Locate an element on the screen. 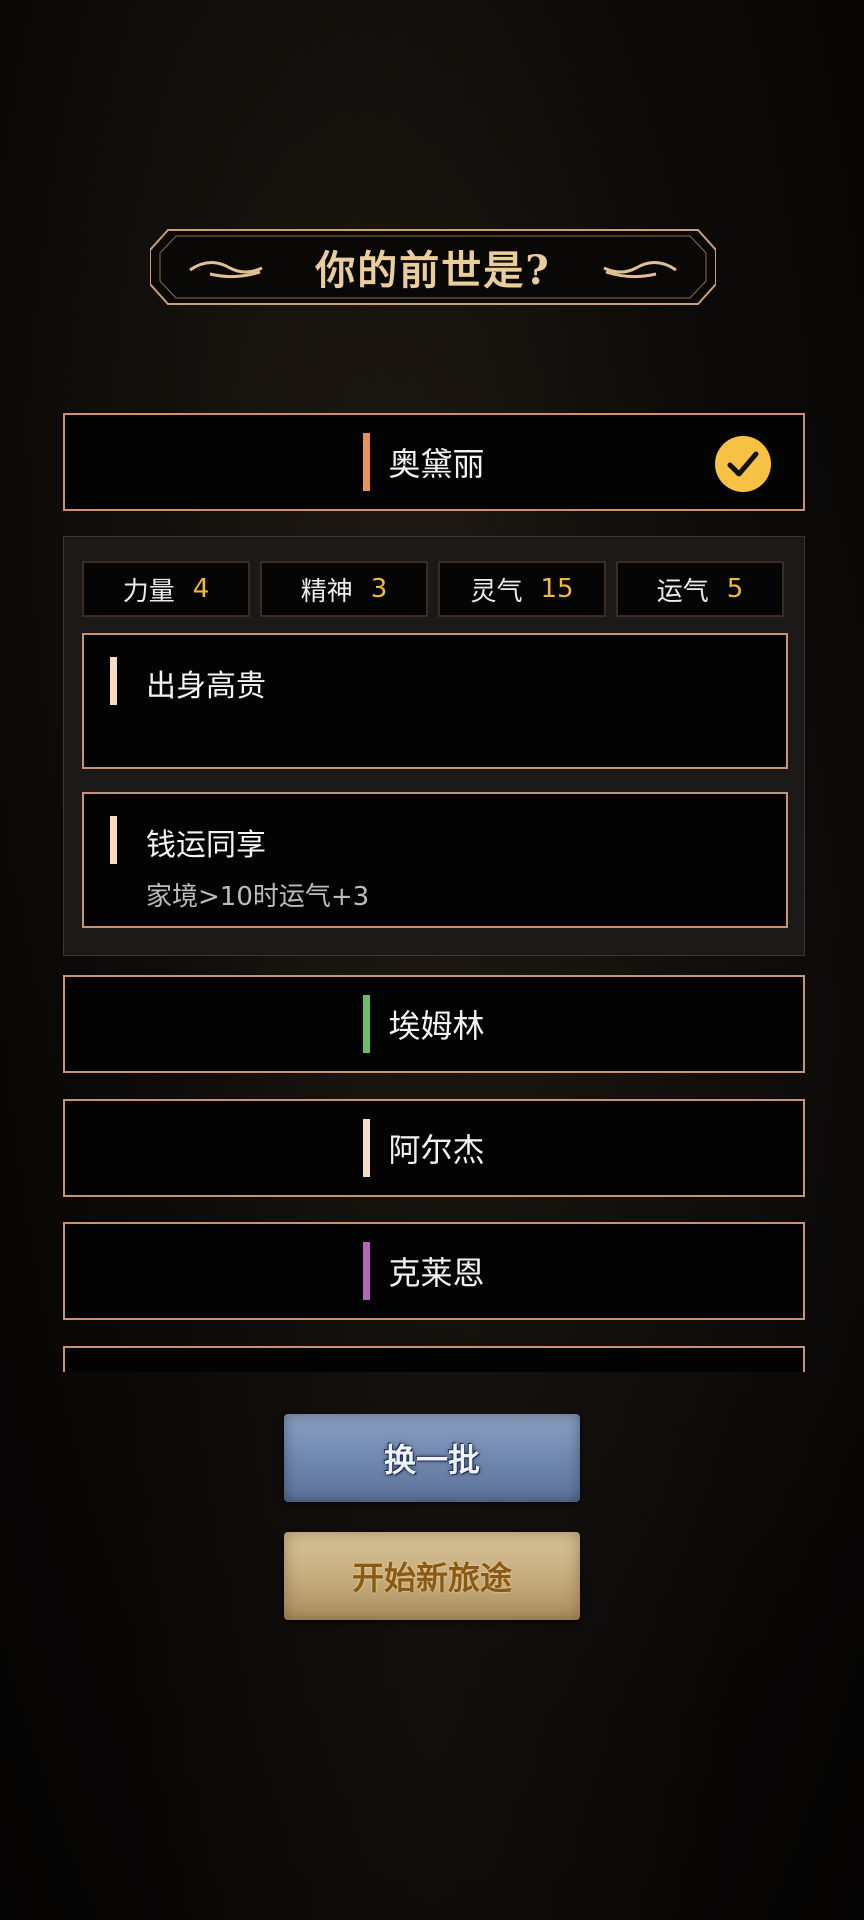  list-clip is located at coordinates (432, 1359).